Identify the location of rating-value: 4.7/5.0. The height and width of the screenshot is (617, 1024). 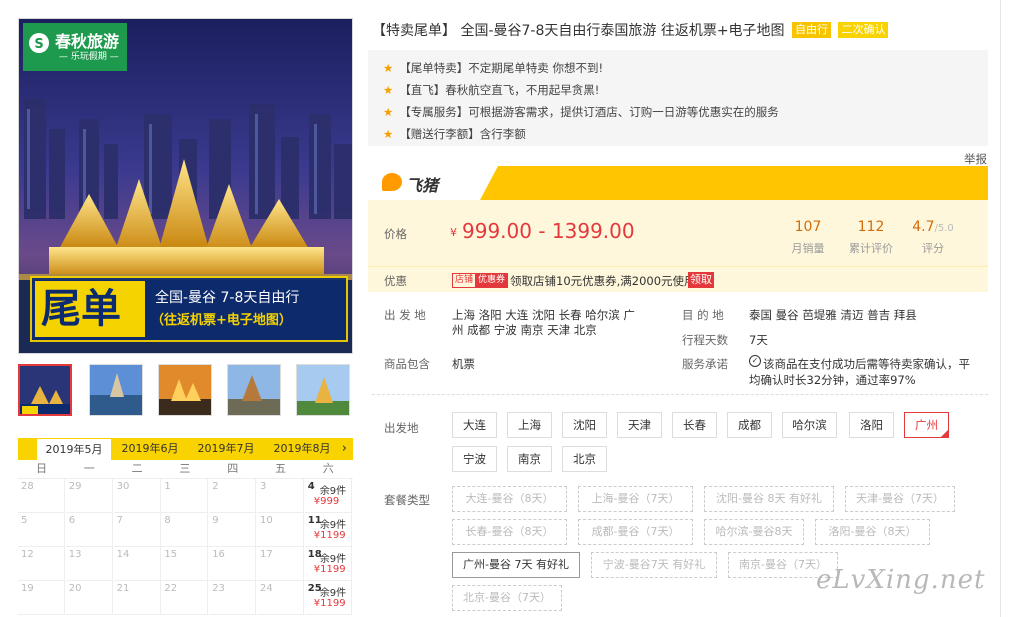
(933, 227).